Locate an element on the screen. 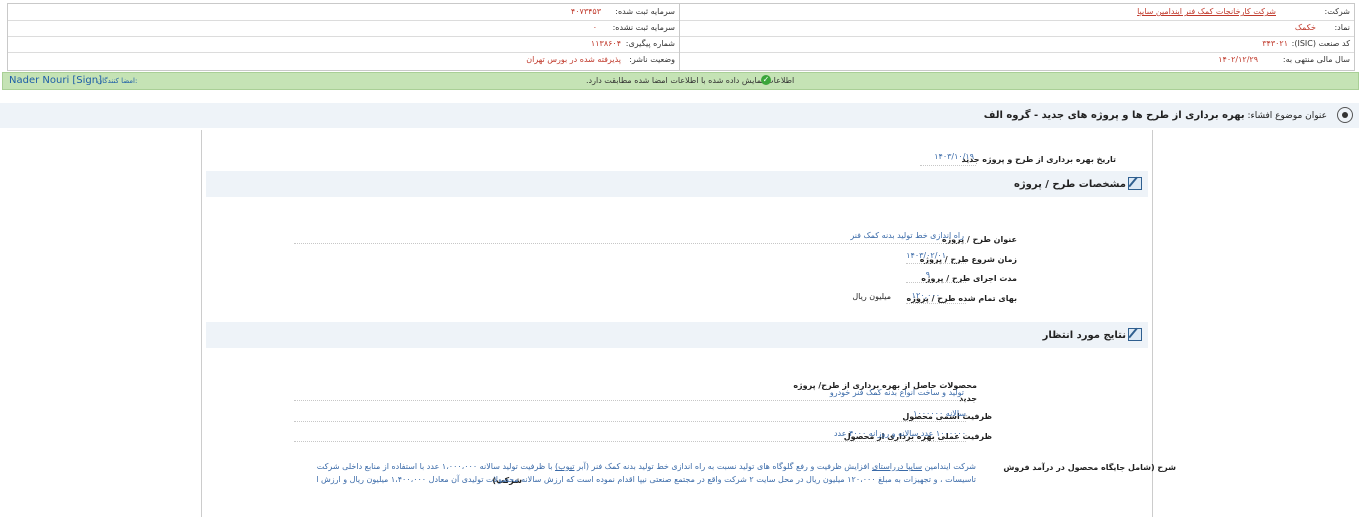  registered-capital-value: ۴۰۷۳۴۵۳ is located at coordinates (585, 11).